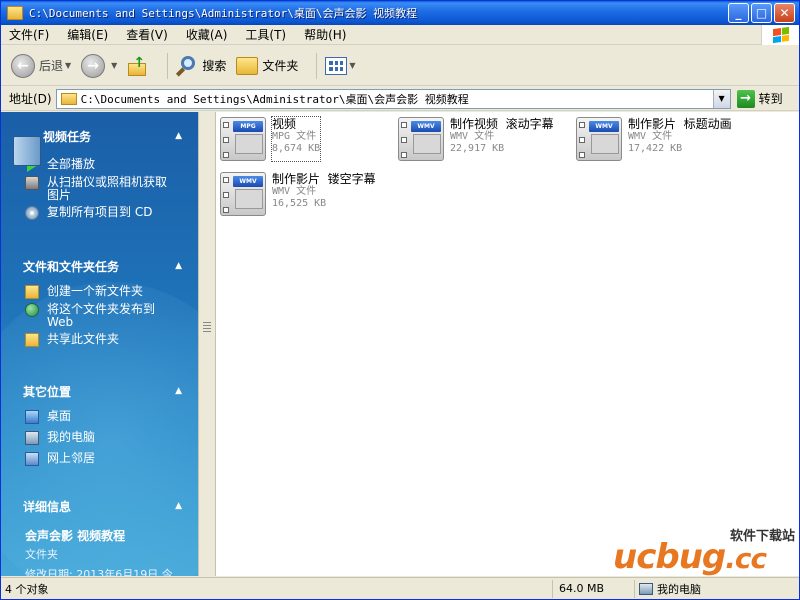  I want to click on video-tasks-section: 视频任务 ▲ 全部播放 从扫描仪或照相机获取图片 复制所有项目到 CD, so click(99, 169).